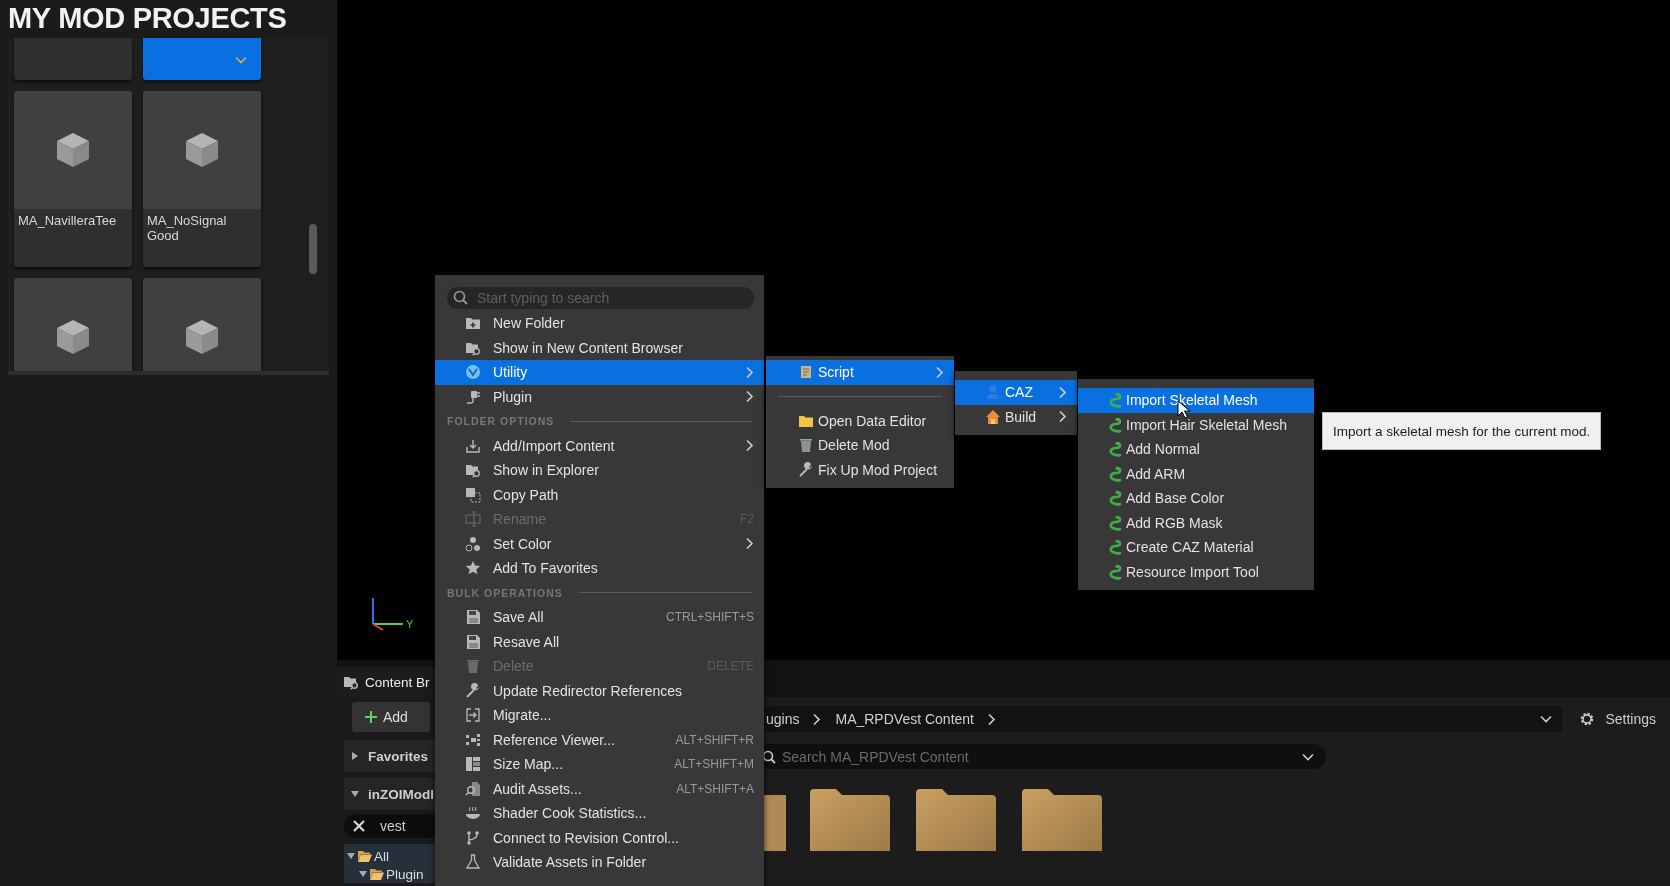 The image size is (1670, 886). What do you see at coordinates (147, 18) in the screenshot?
I see `overlay-title: MY MOD PROJECTS` at bounding box center [147, 18].